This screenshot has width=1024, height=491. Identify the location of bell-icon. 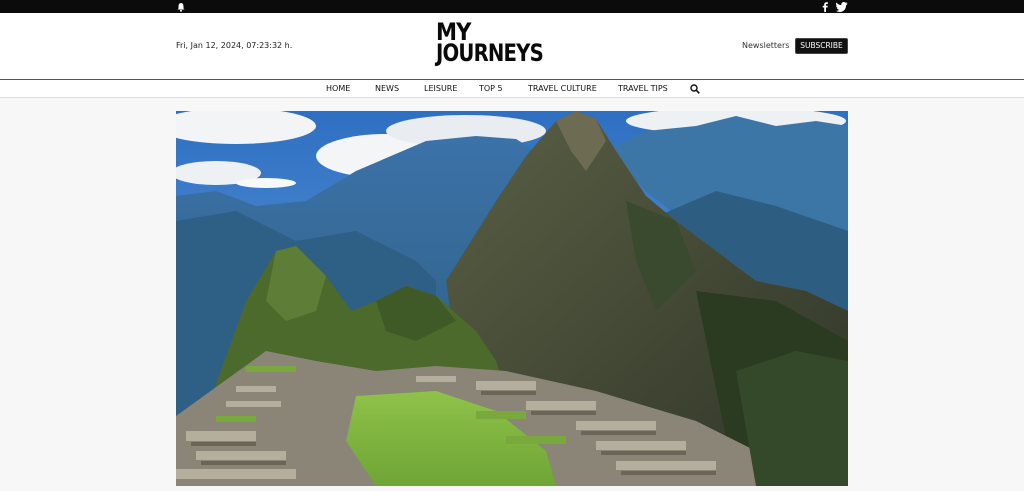
(181, 7).